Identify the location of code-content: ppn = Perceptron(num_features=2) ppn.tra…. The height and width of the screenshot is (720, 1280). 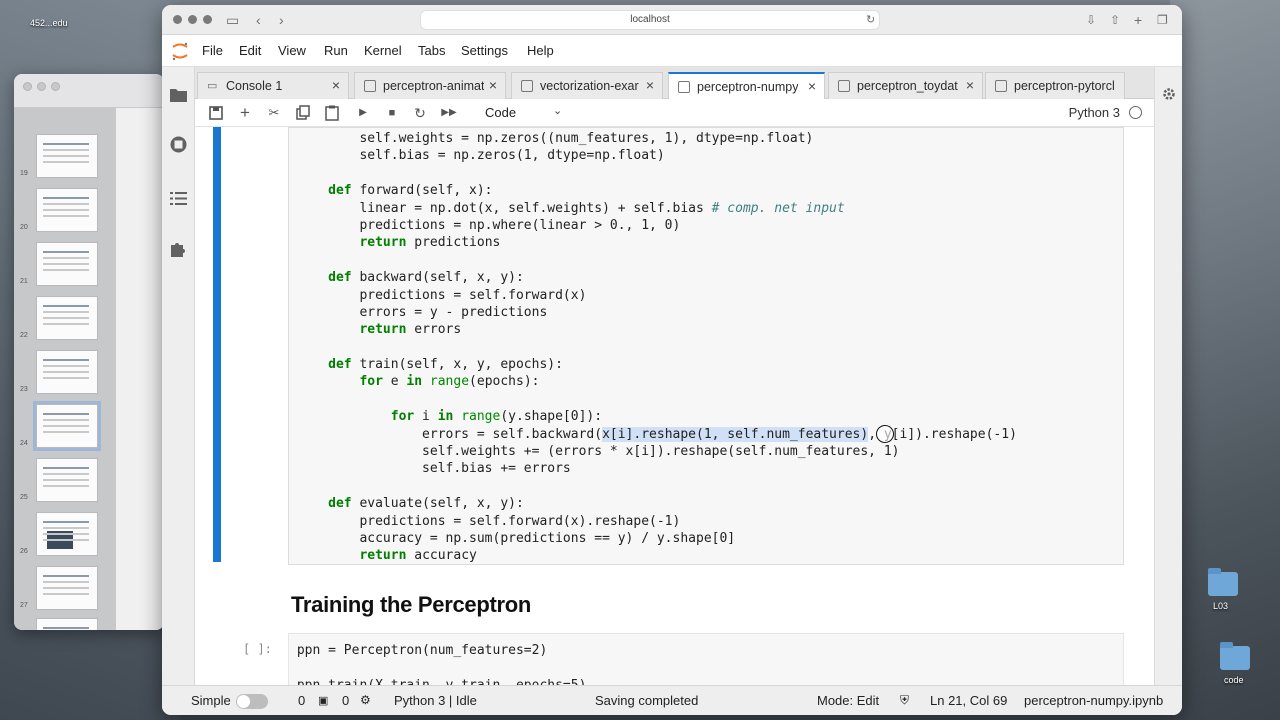
(438, 663).